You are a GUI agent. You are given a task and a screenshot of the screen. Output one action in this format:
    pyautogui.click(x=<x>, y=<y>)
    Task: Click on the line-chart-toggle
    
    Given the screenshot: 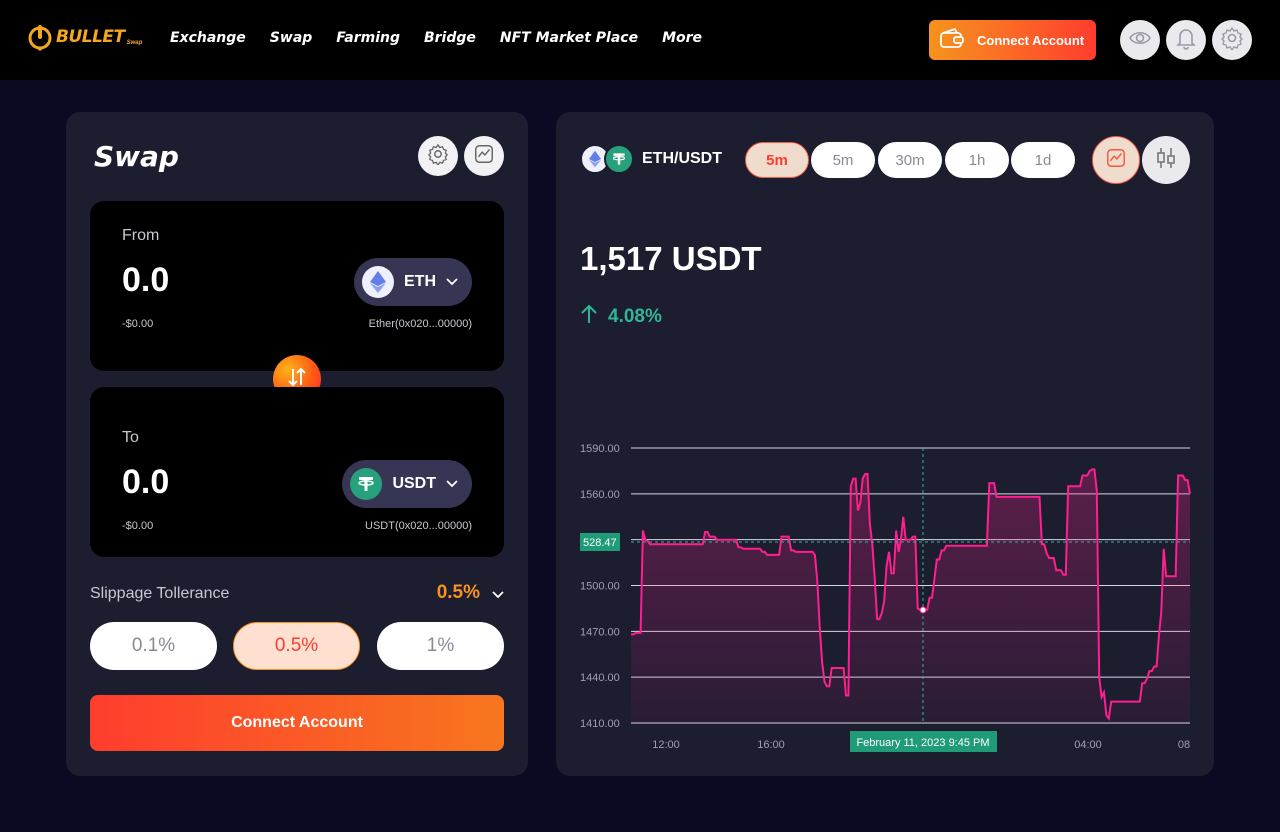 What is the action you would take?
    pyautogui.click(x=1116, y=160)
    